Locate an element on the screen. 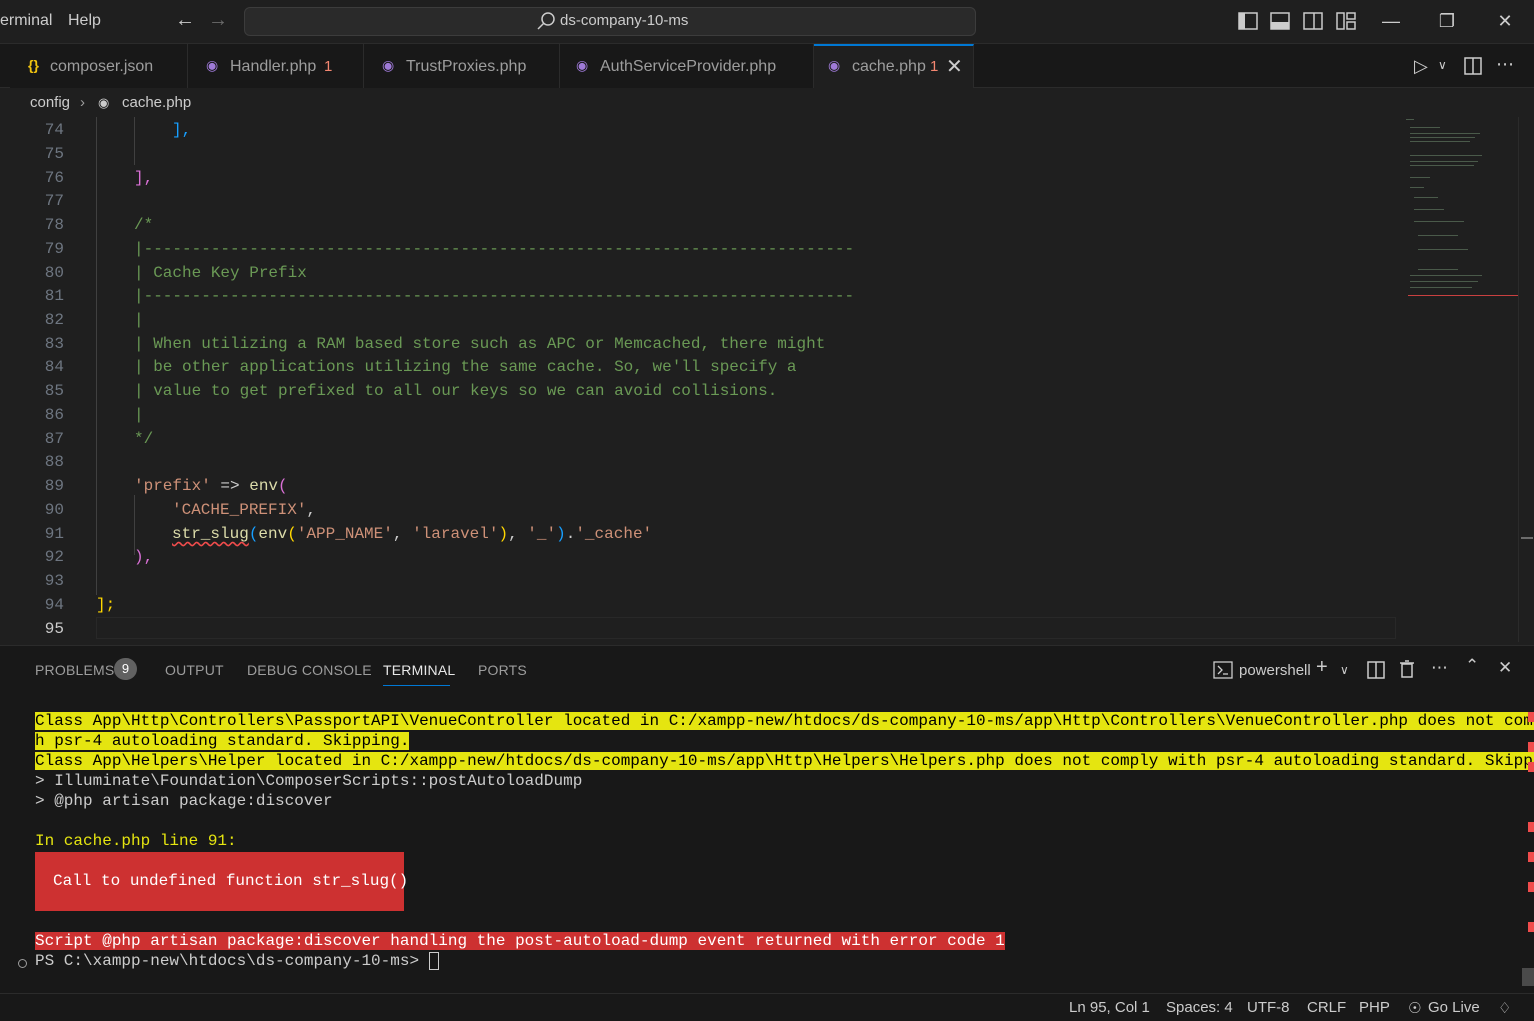  bracket-token: ) is located at coordinates (503, 534).